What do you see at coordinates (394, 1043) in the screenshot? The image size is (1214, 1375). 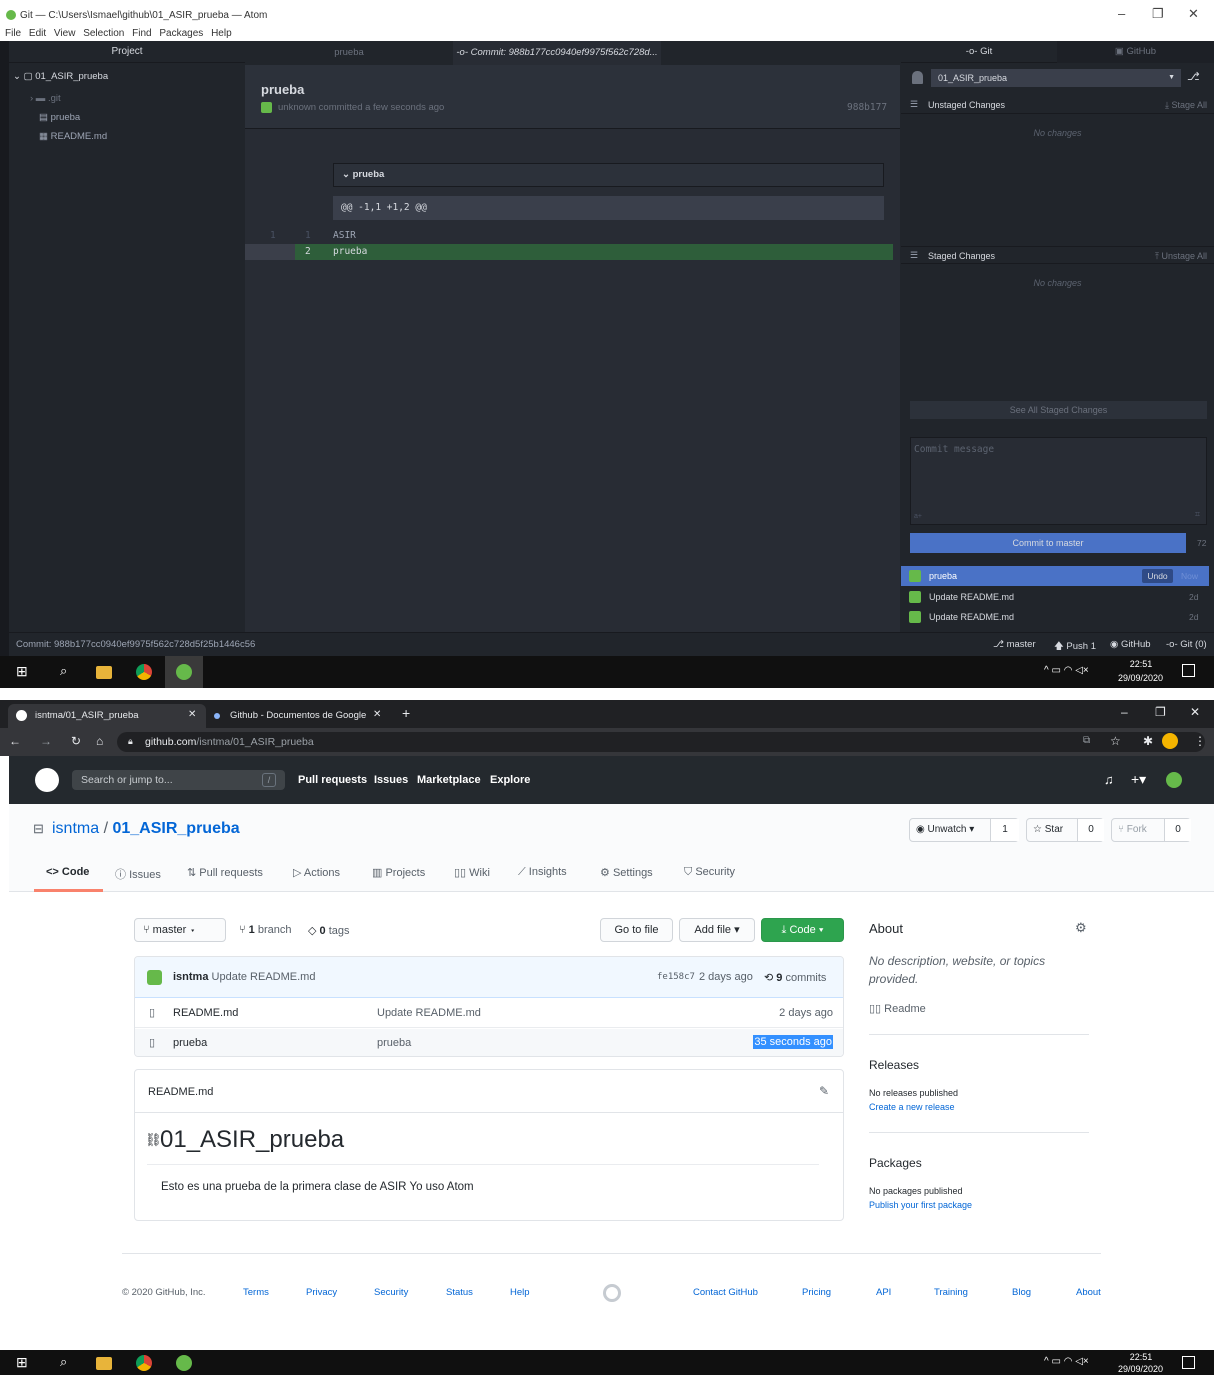 I see `file-commit-msg: prueba` at bounding box center [394, 1043].